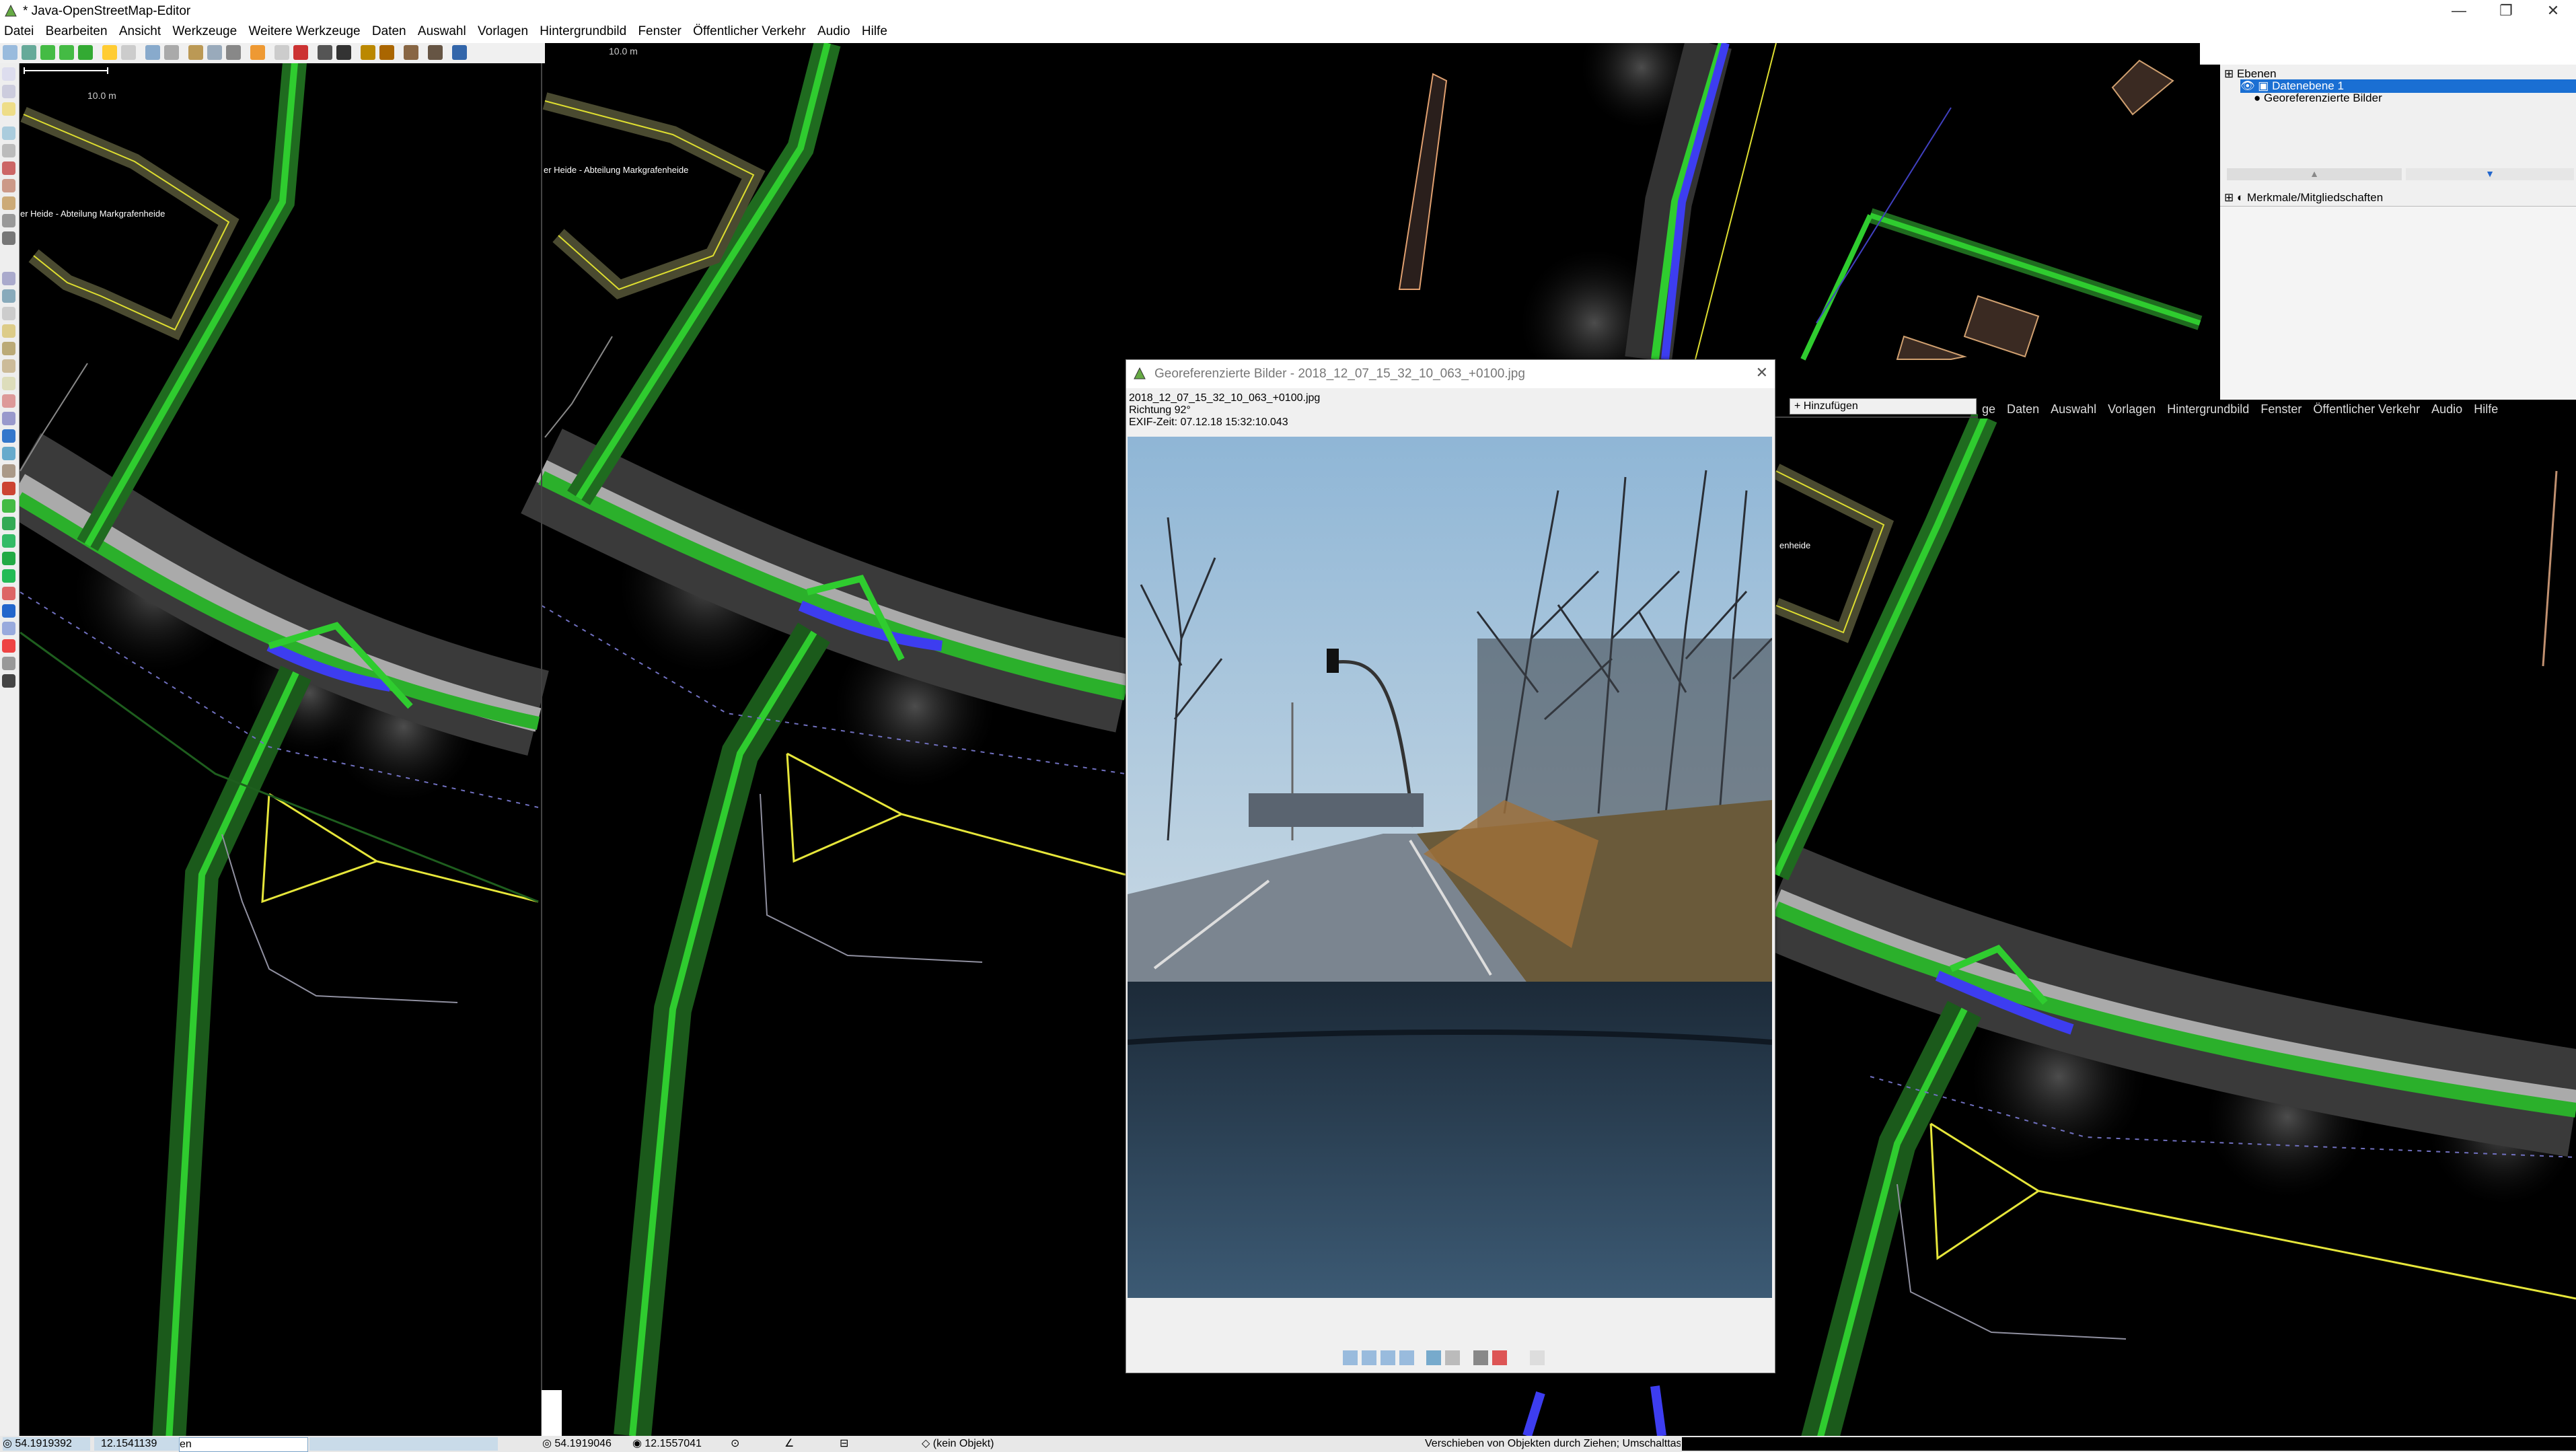 The image size is (2576, 1452). Describe the element at coordinates (749, 30) in the screenshot. I see `menu-oeffentlicher-verkehr: Öffentlicher Verkehr` at that location.